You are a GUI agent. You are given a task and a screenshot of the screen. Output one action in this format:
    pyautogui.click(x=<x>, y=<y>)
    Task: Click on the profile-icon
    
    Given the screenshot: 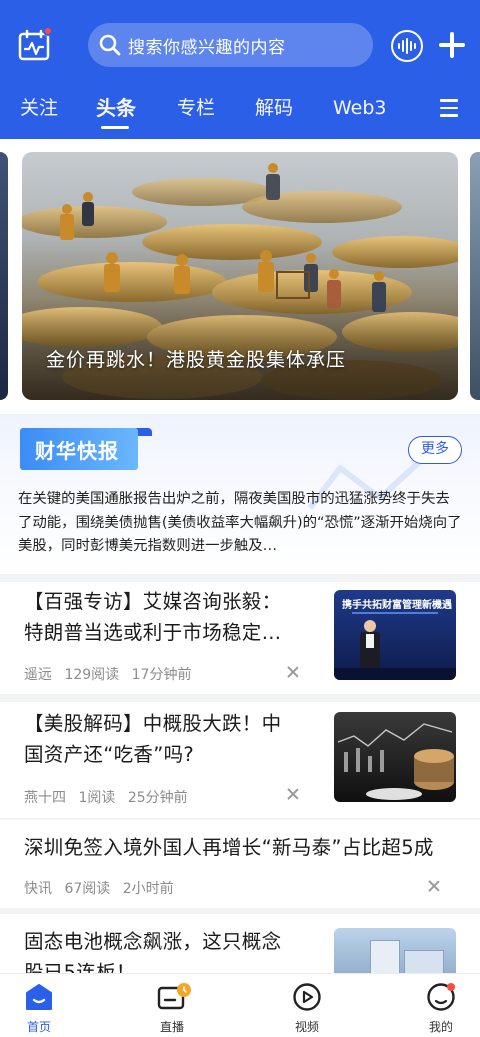 What is the action you would take?
    pyautogui.click(x=441, y=997)
    